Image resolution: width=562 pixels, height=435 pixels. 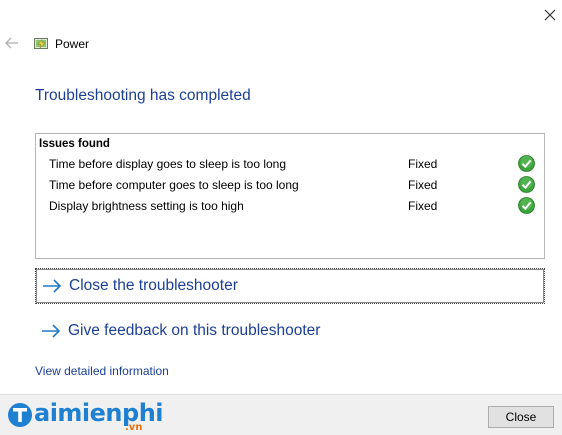 I want to click on watermark-text: aimienphi, so click(x=99, y=413).